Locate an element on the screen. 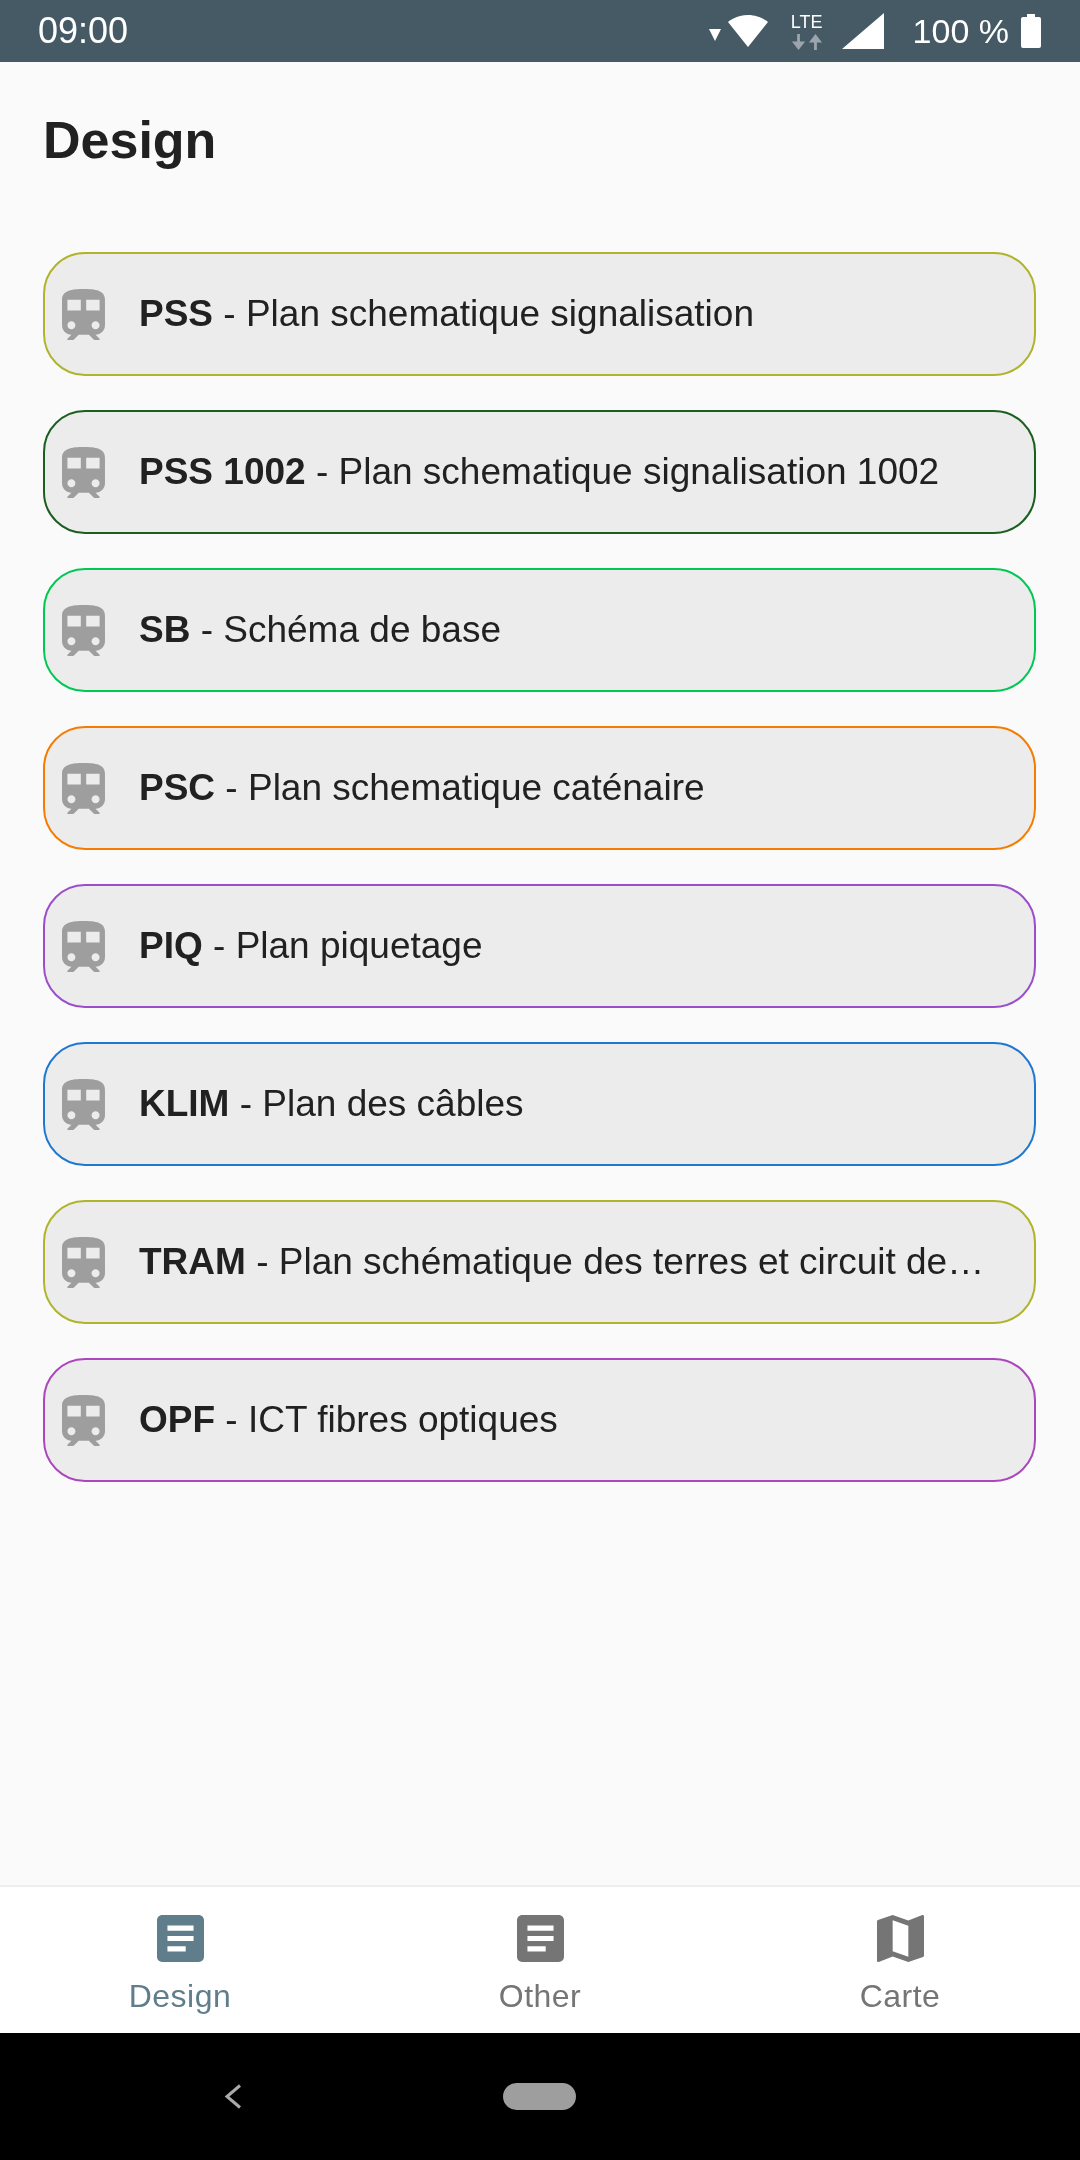  signal-icon is located at coordinates (862, 31).